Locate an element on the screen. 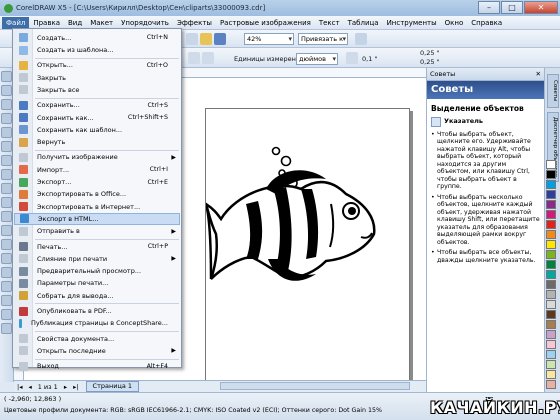  menu-10: Окно is located at coordinates (454, 23).